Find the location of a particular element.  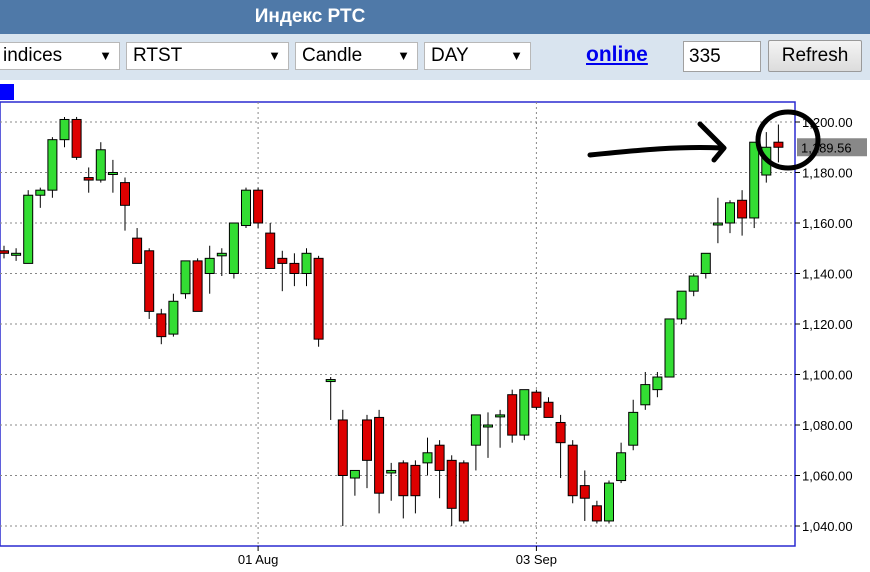

symbol-select-value: RTST is located at coordinates (158, 55).